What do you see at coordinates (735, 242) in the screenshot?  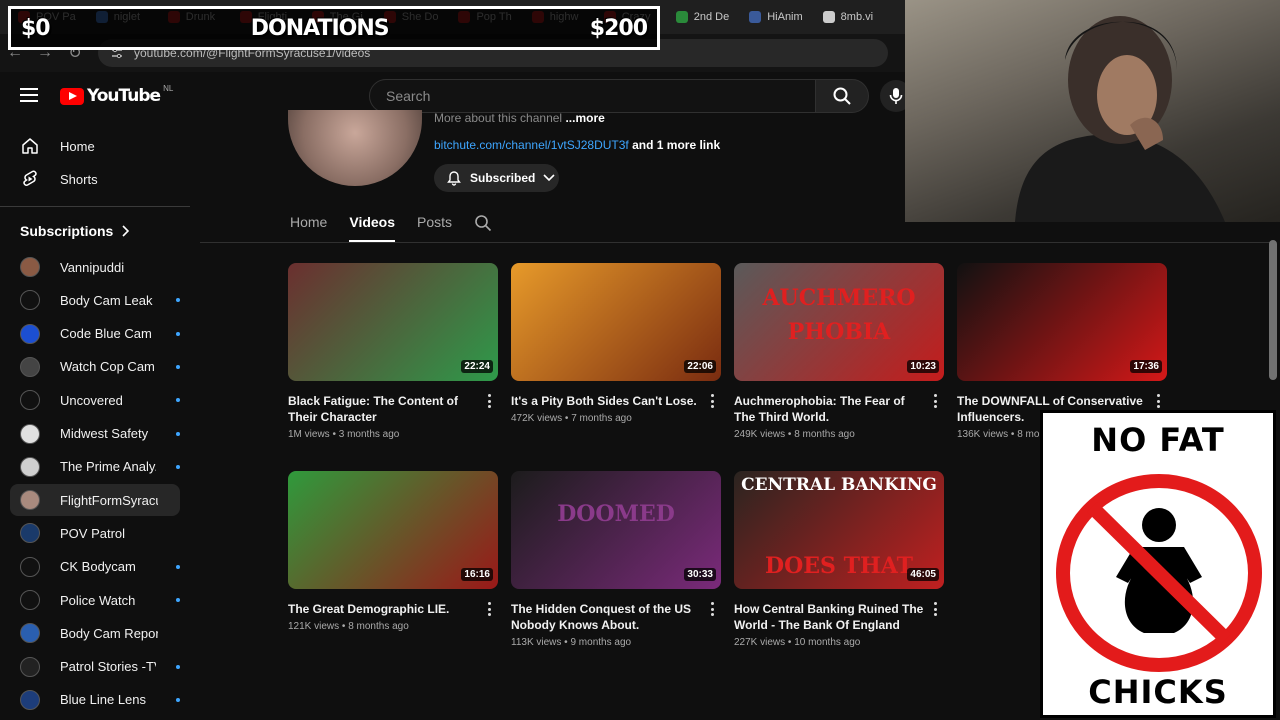 I see `tabs-divider` at bounding box center [735, 242].